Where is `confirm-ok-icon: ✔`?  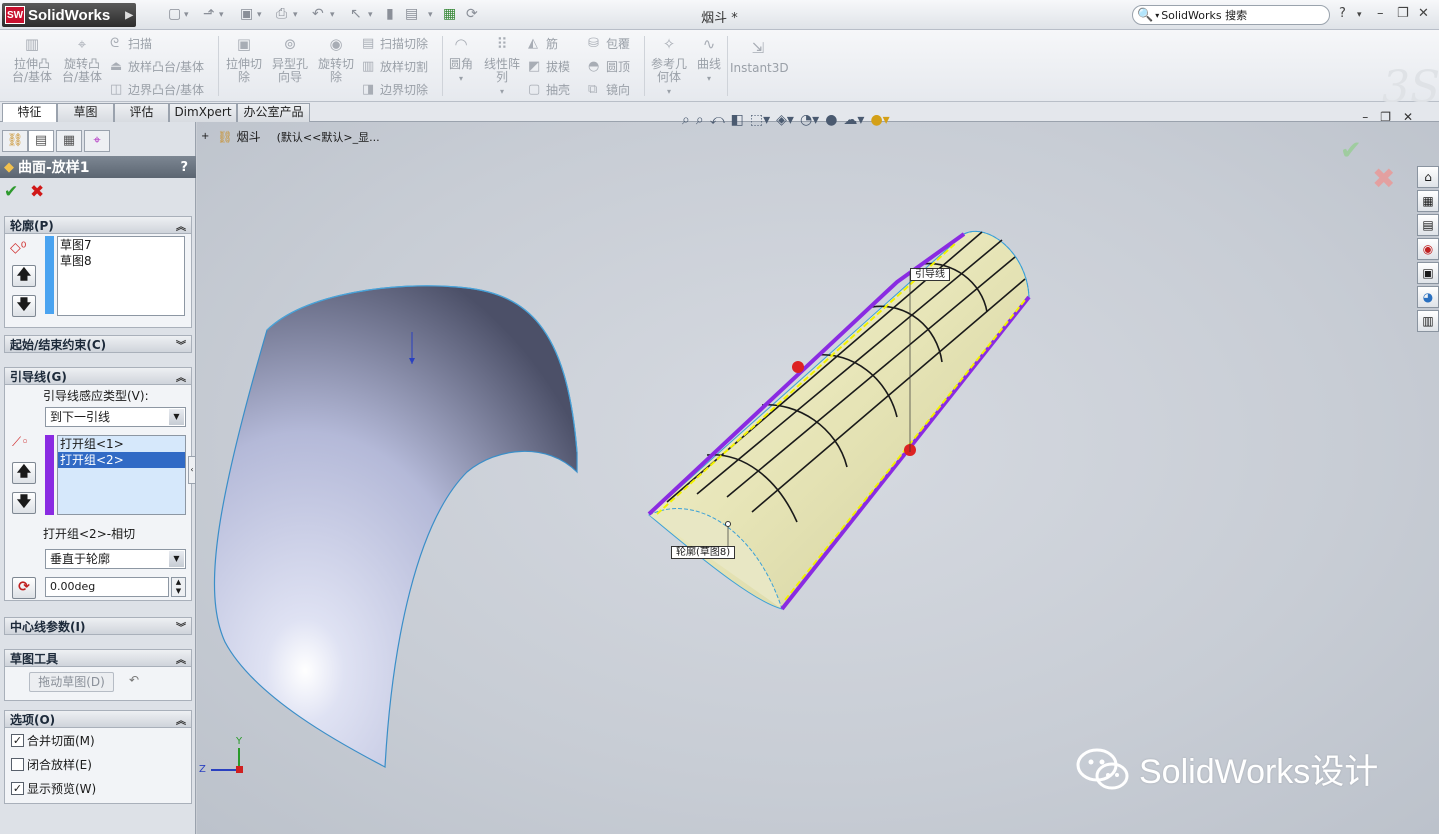 confirm-ok-icon: ✔ is located at coordinates (1351, 151).